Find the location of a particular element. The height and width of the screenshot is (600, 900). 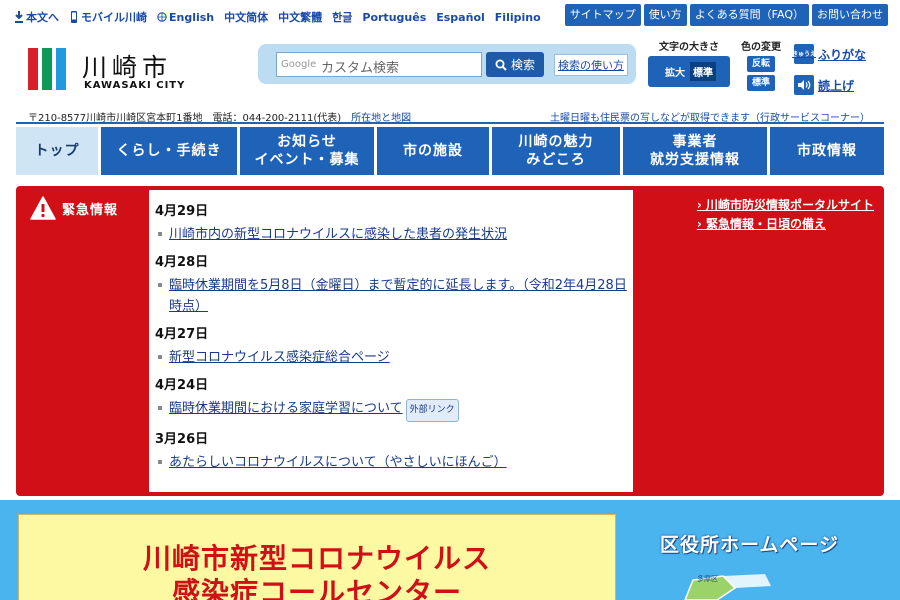

search-button: 検索 is located at coordinates (515, 64).